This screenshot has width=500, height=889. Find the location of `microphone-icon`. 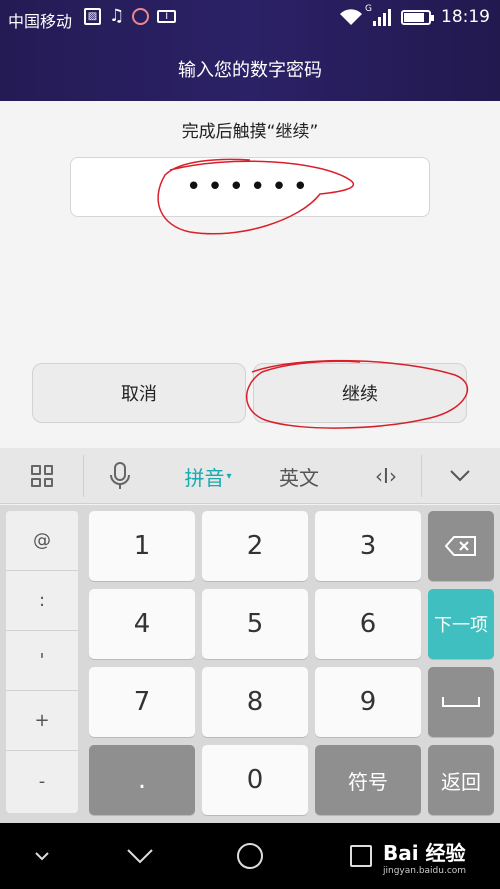

microphone-icon is located at coordinates (120, 475).